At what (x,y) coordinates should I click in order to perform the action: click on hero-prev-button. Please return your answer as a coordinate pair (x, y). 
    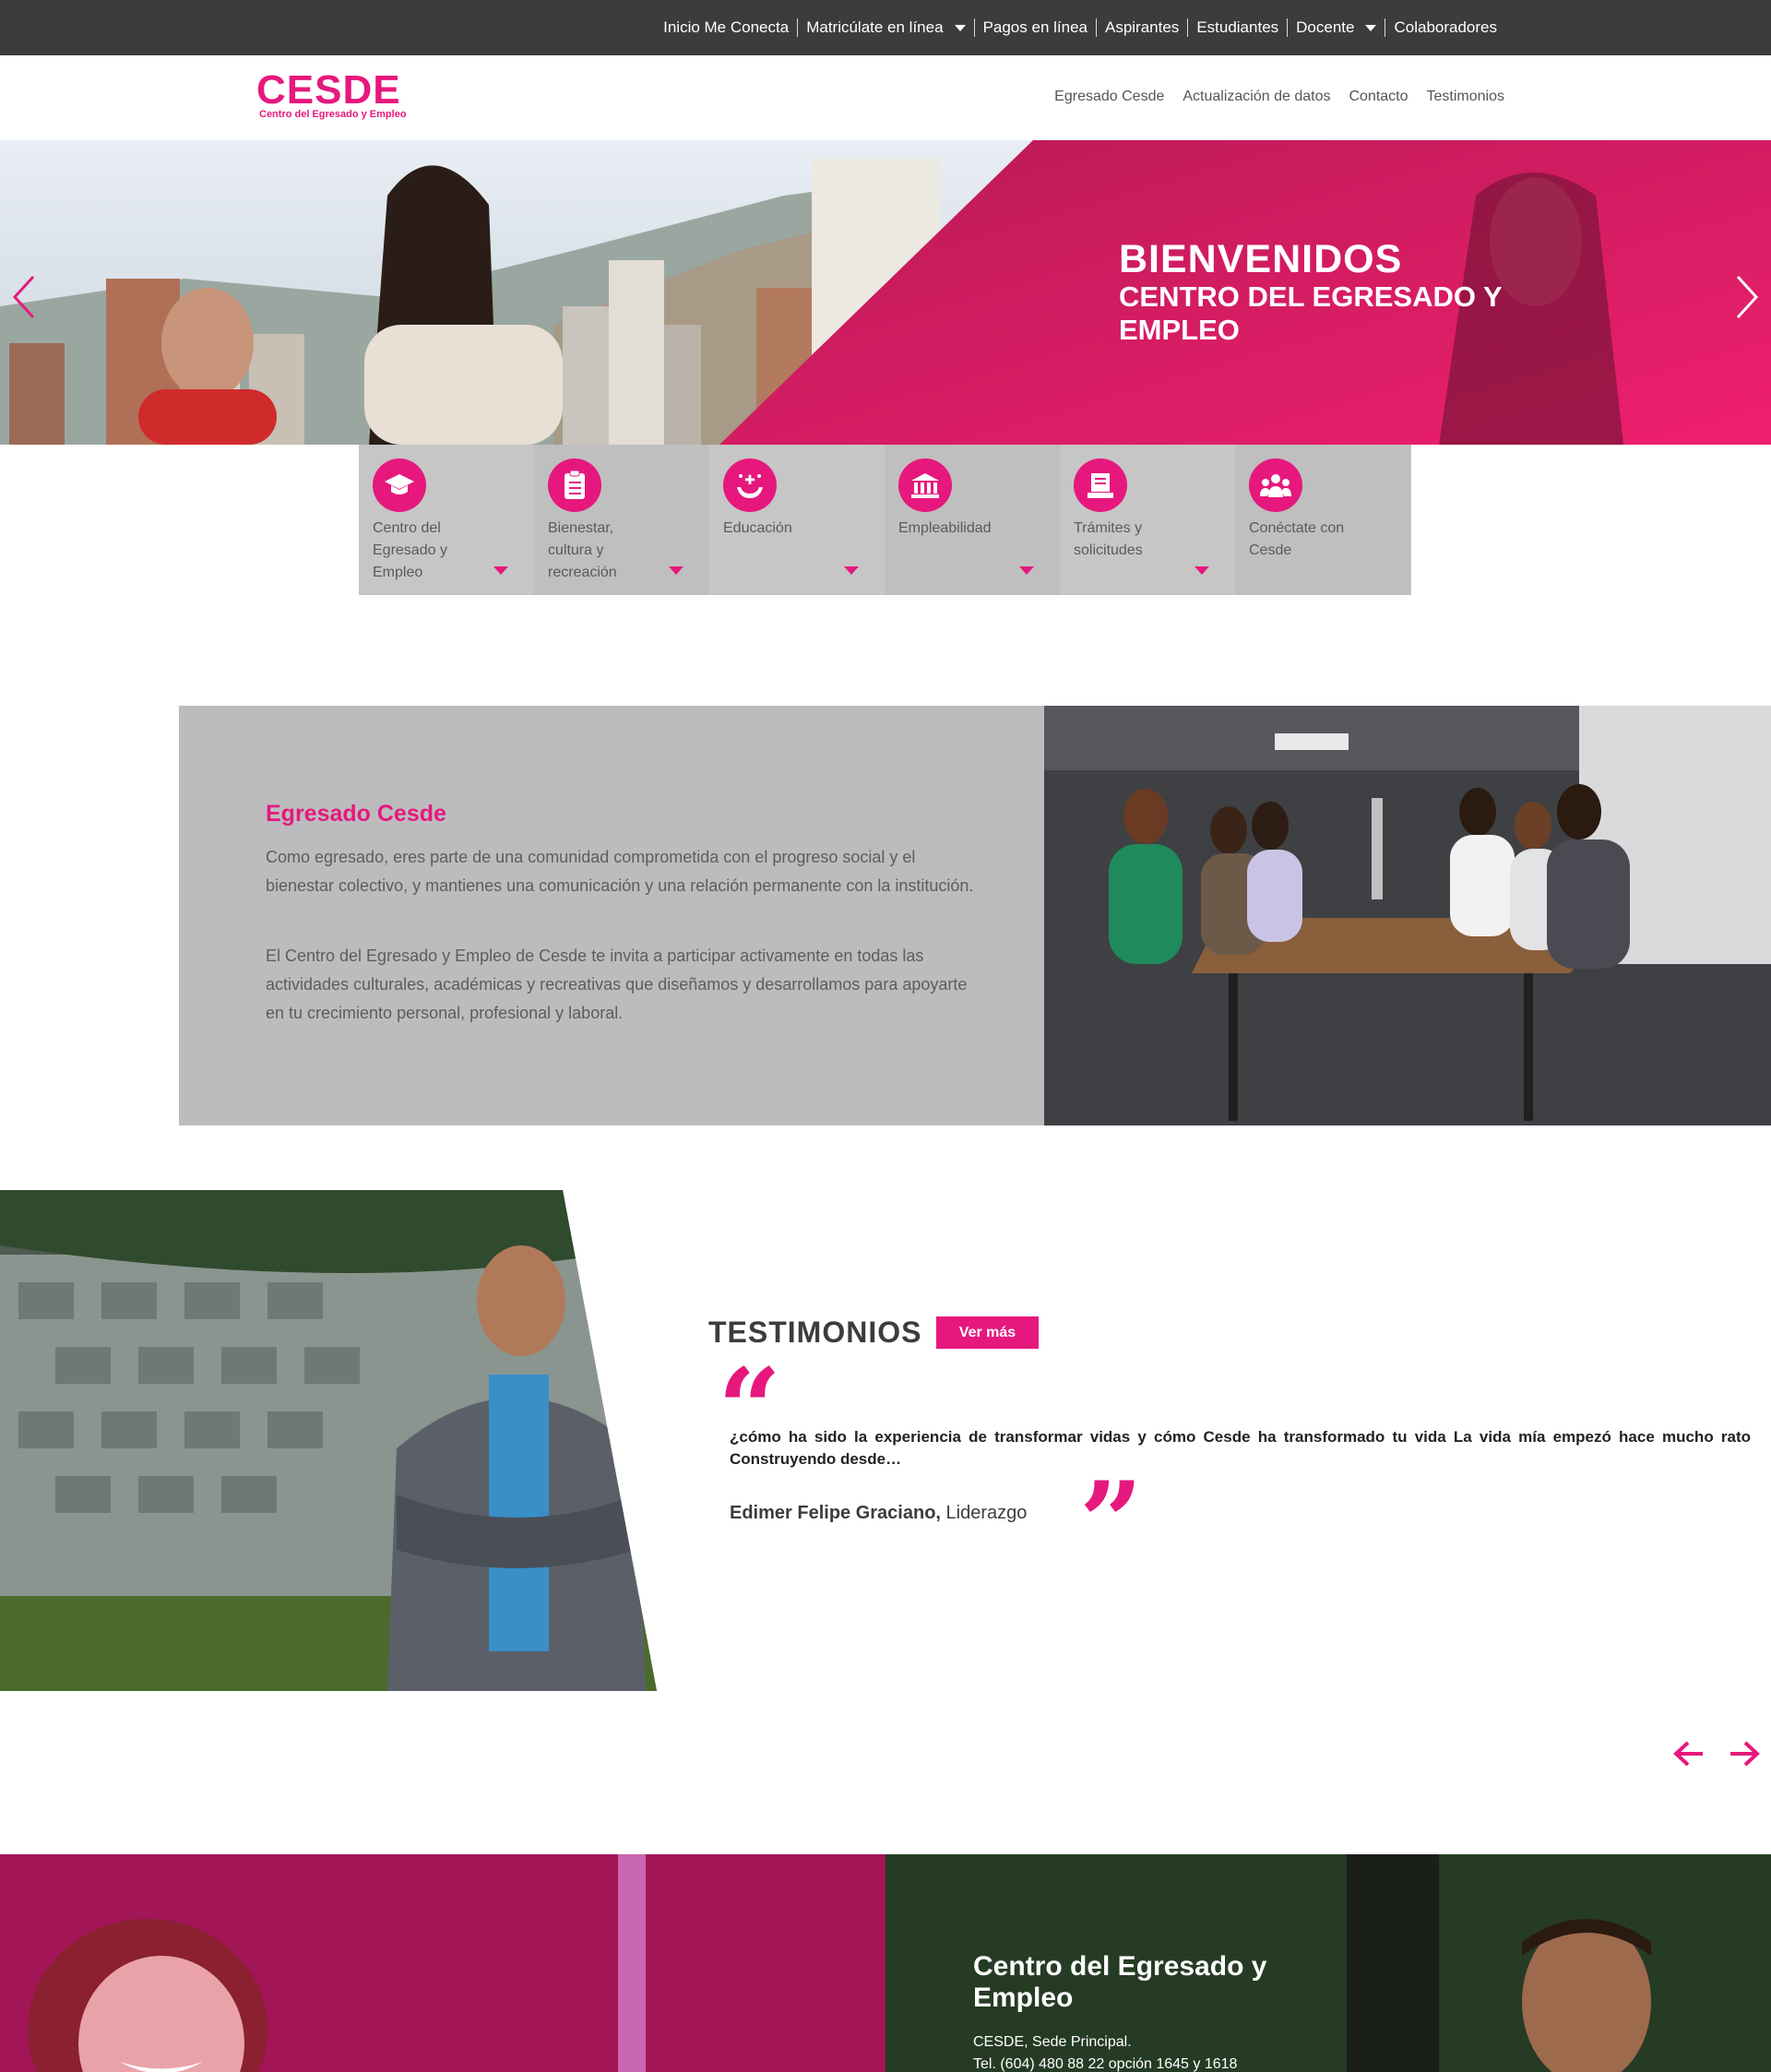
    Looking at the image, I should click on (24, 297).